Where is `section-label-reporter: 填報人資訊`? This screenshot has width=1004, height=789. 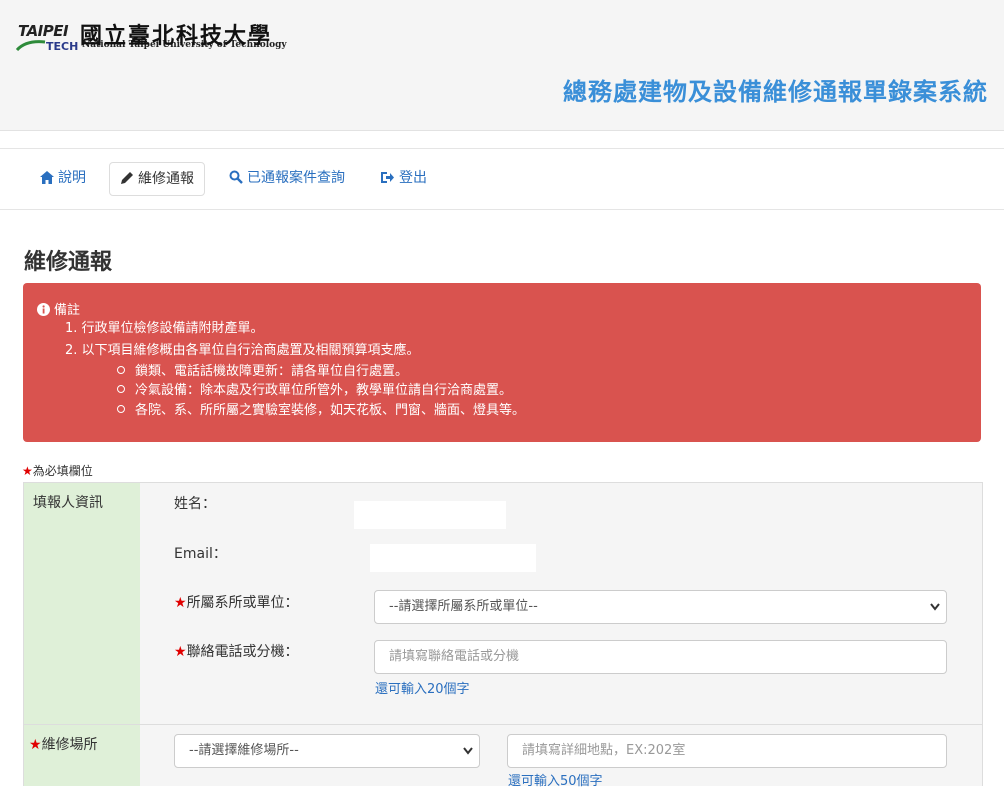 section-label-reporter: 填報人資訊 is located at coordinates (68, 503).